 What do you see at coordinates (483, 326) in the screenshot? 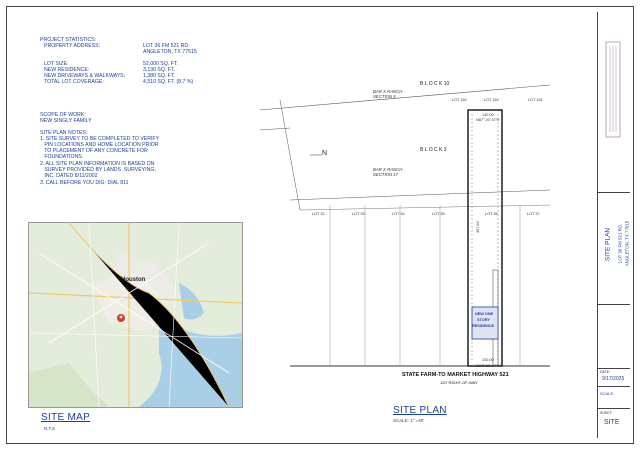
I see `residence-label-3: RESIDENCE` at bounding box center [483, 326].